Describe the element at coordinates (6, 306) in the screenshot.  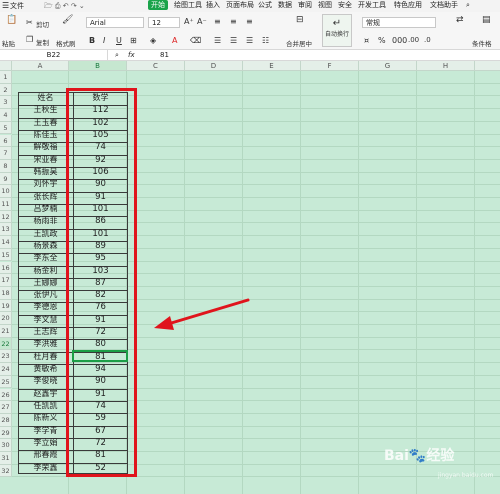
I see `row-header-19: 19` at that location.